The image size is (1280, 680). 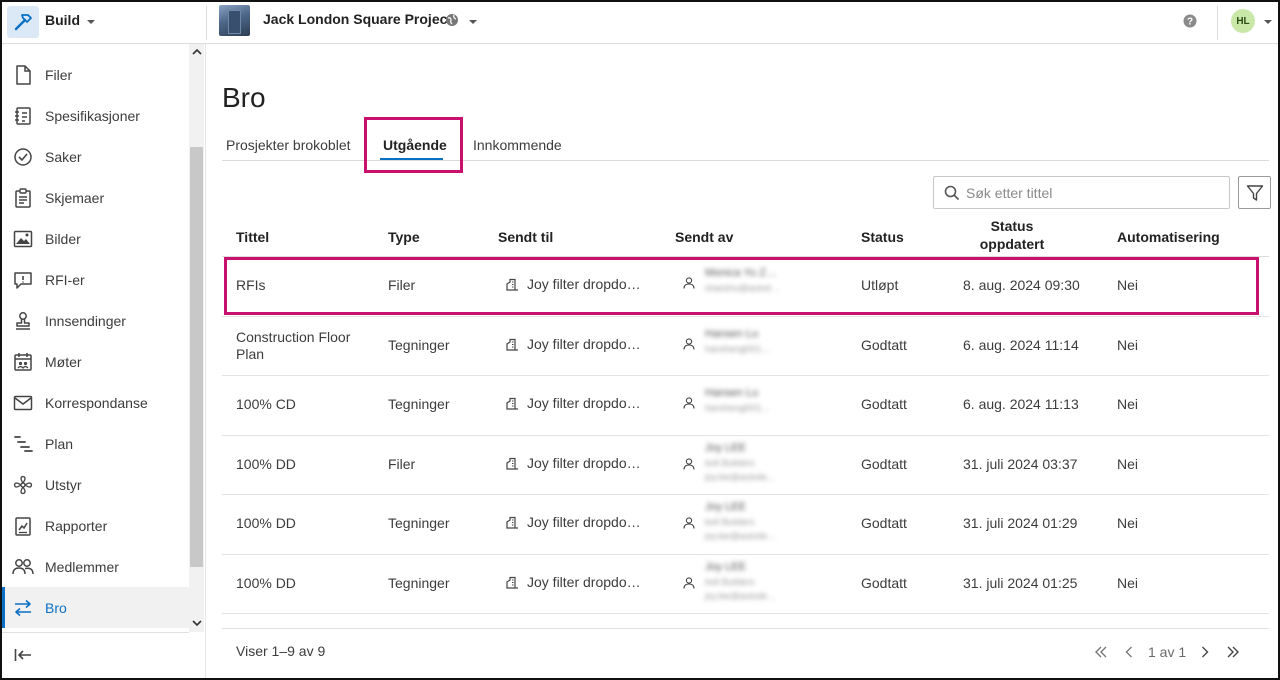 I want to click on app-name: Build, so click(x=62, y=20).